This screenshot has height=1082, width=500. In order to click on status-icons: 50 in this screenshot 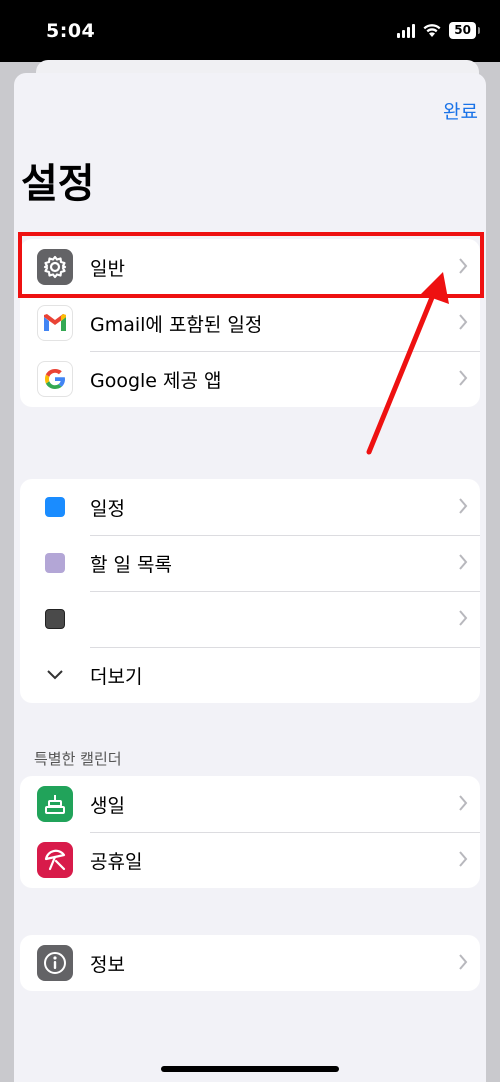, I will do `click(438, 30)`.